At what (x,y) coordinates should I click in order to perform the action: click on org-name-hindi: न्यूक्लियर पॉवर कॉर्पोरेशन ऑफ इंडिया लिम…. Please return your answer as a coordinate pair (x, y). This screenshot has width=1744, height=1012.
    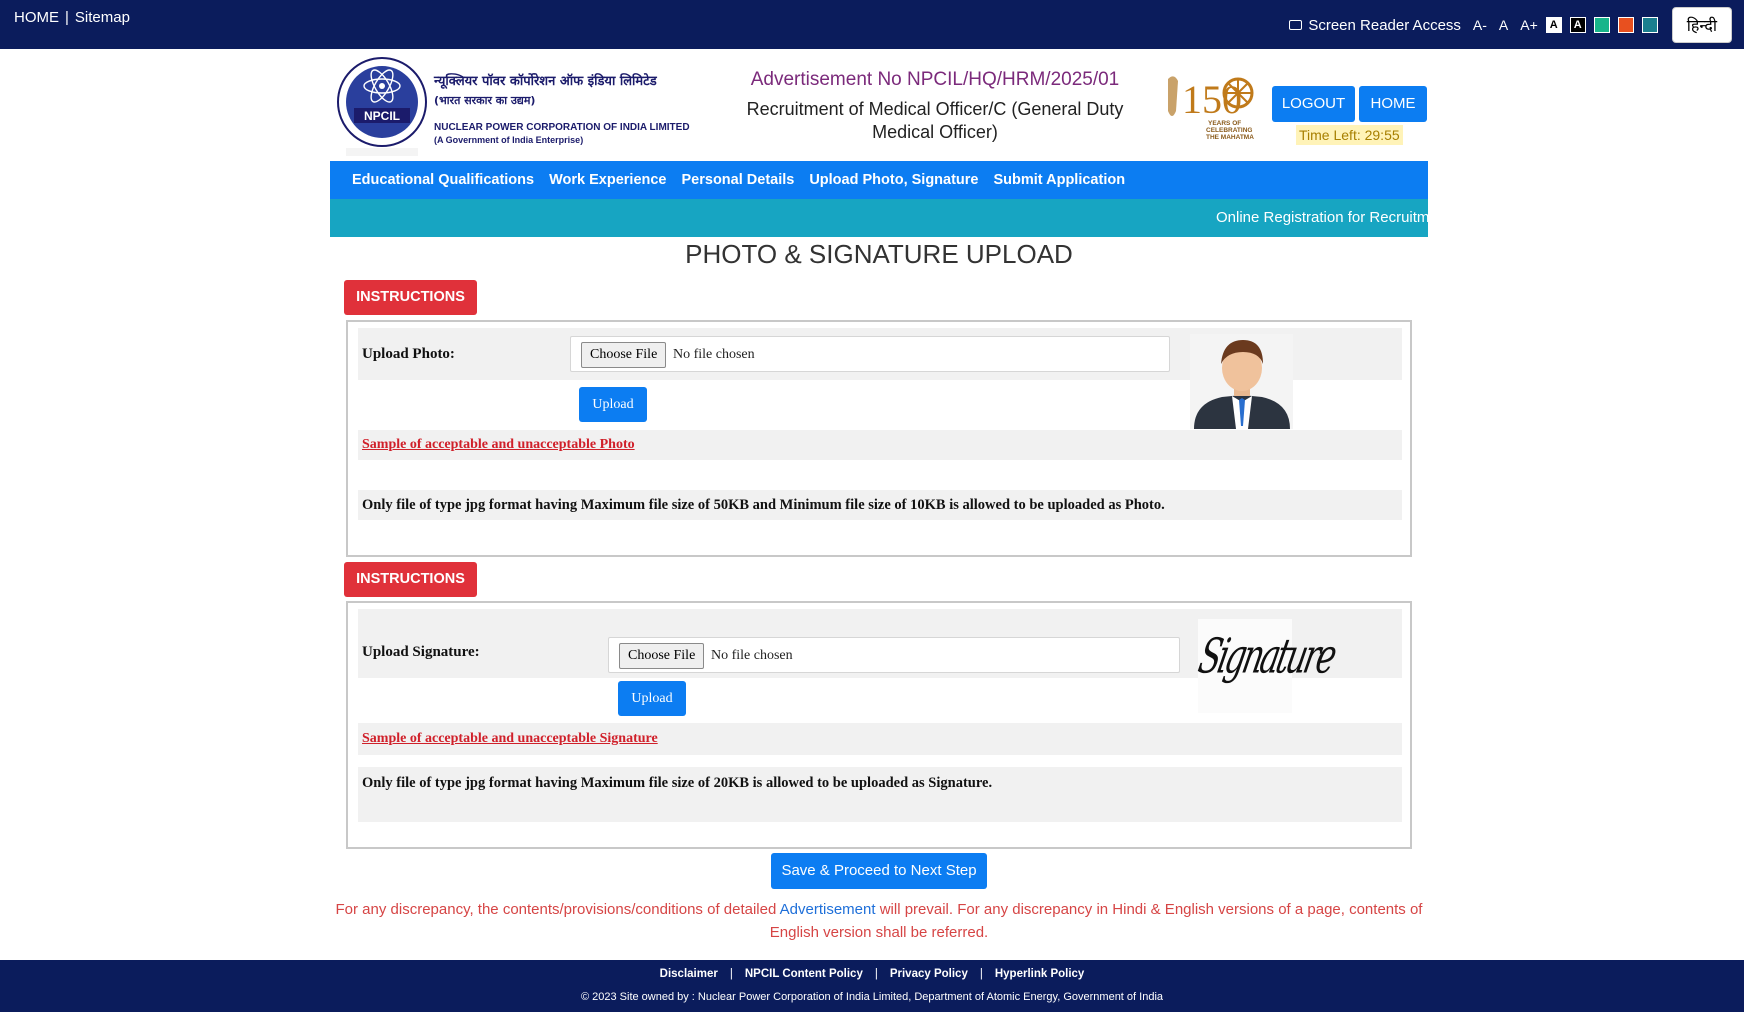
    Looking at the image, I should click on (545, 81).